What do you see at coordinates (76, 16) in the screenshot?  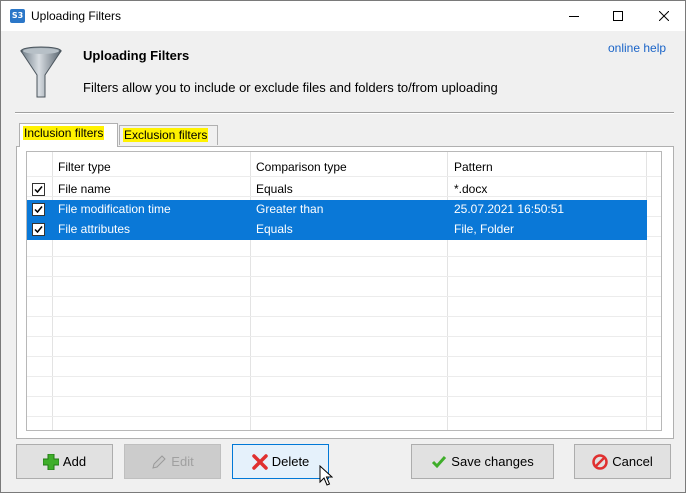 I see `window-title: Uploading Filters` at bounding box center [76, 16].